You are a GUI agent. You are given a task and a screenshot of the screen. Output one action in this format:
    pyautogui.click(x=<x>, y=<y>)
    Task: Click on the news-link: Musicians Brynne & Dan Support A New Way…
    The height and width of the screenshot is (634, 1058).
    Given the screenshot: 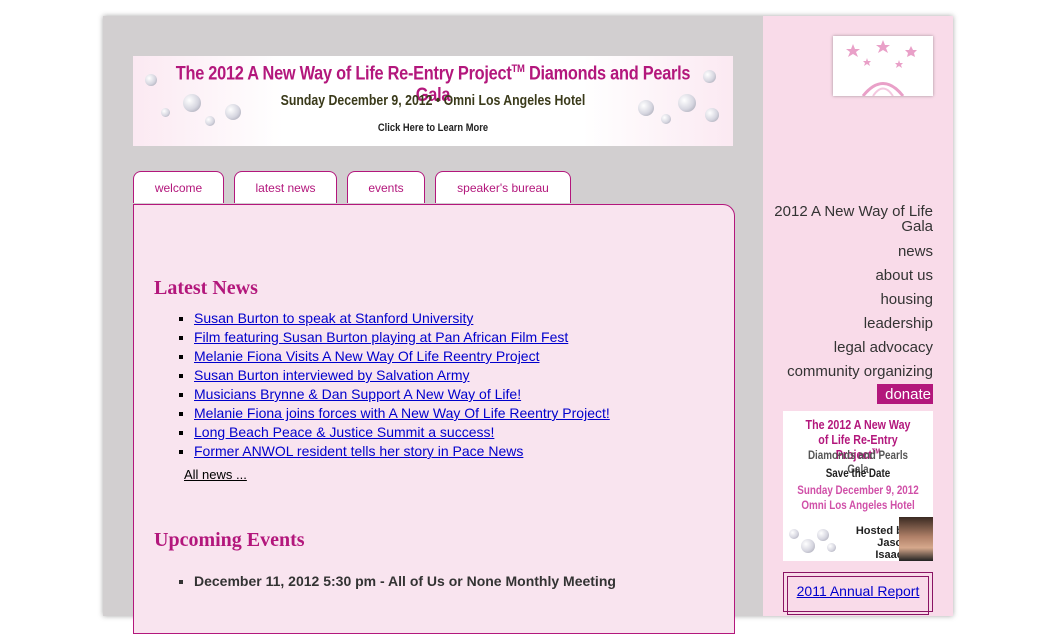 What is the action you would take?
    pyautogui.click(x=357, y=394)
    